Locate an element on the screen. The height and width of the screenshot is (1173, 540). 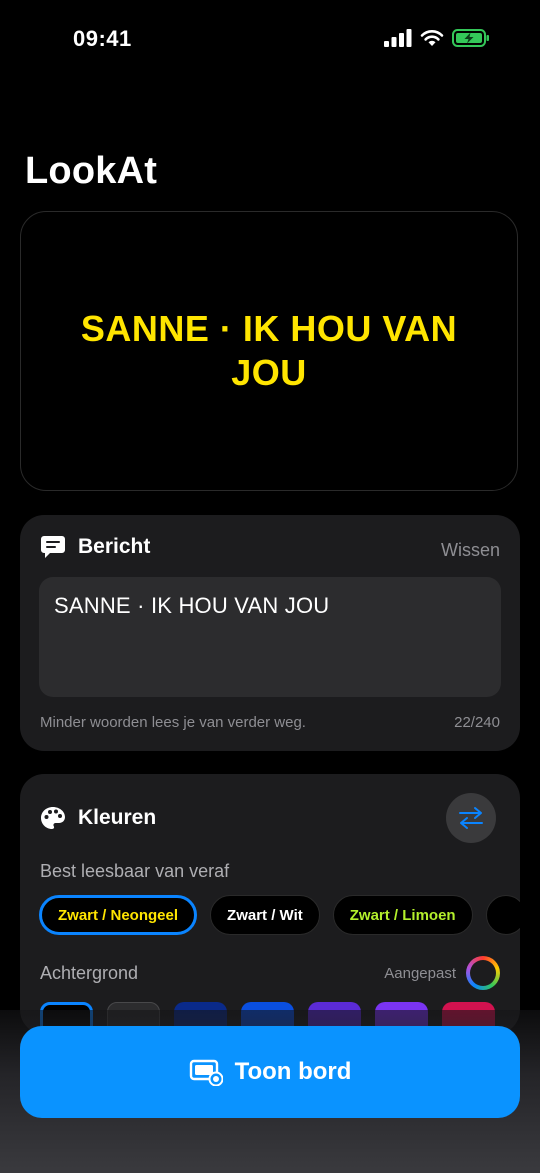
status-bar: 09:41 is located at coordinates (270, 40).